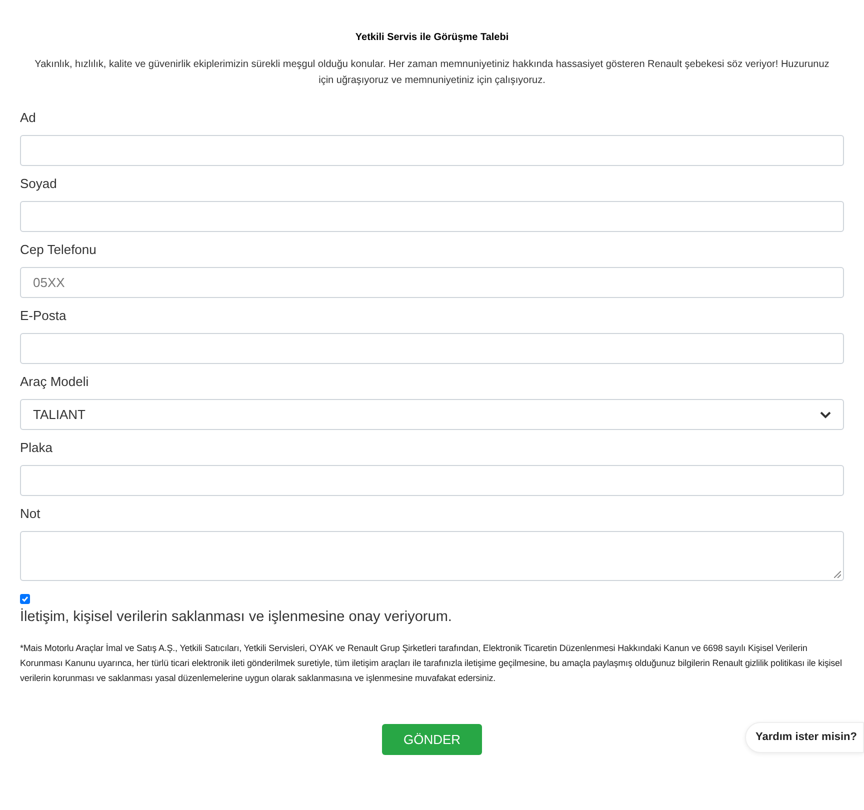  What do you see at coordinates (25, 599) in the screenshot?
I see `consent-checkbox` at bounding box center [25, 599].